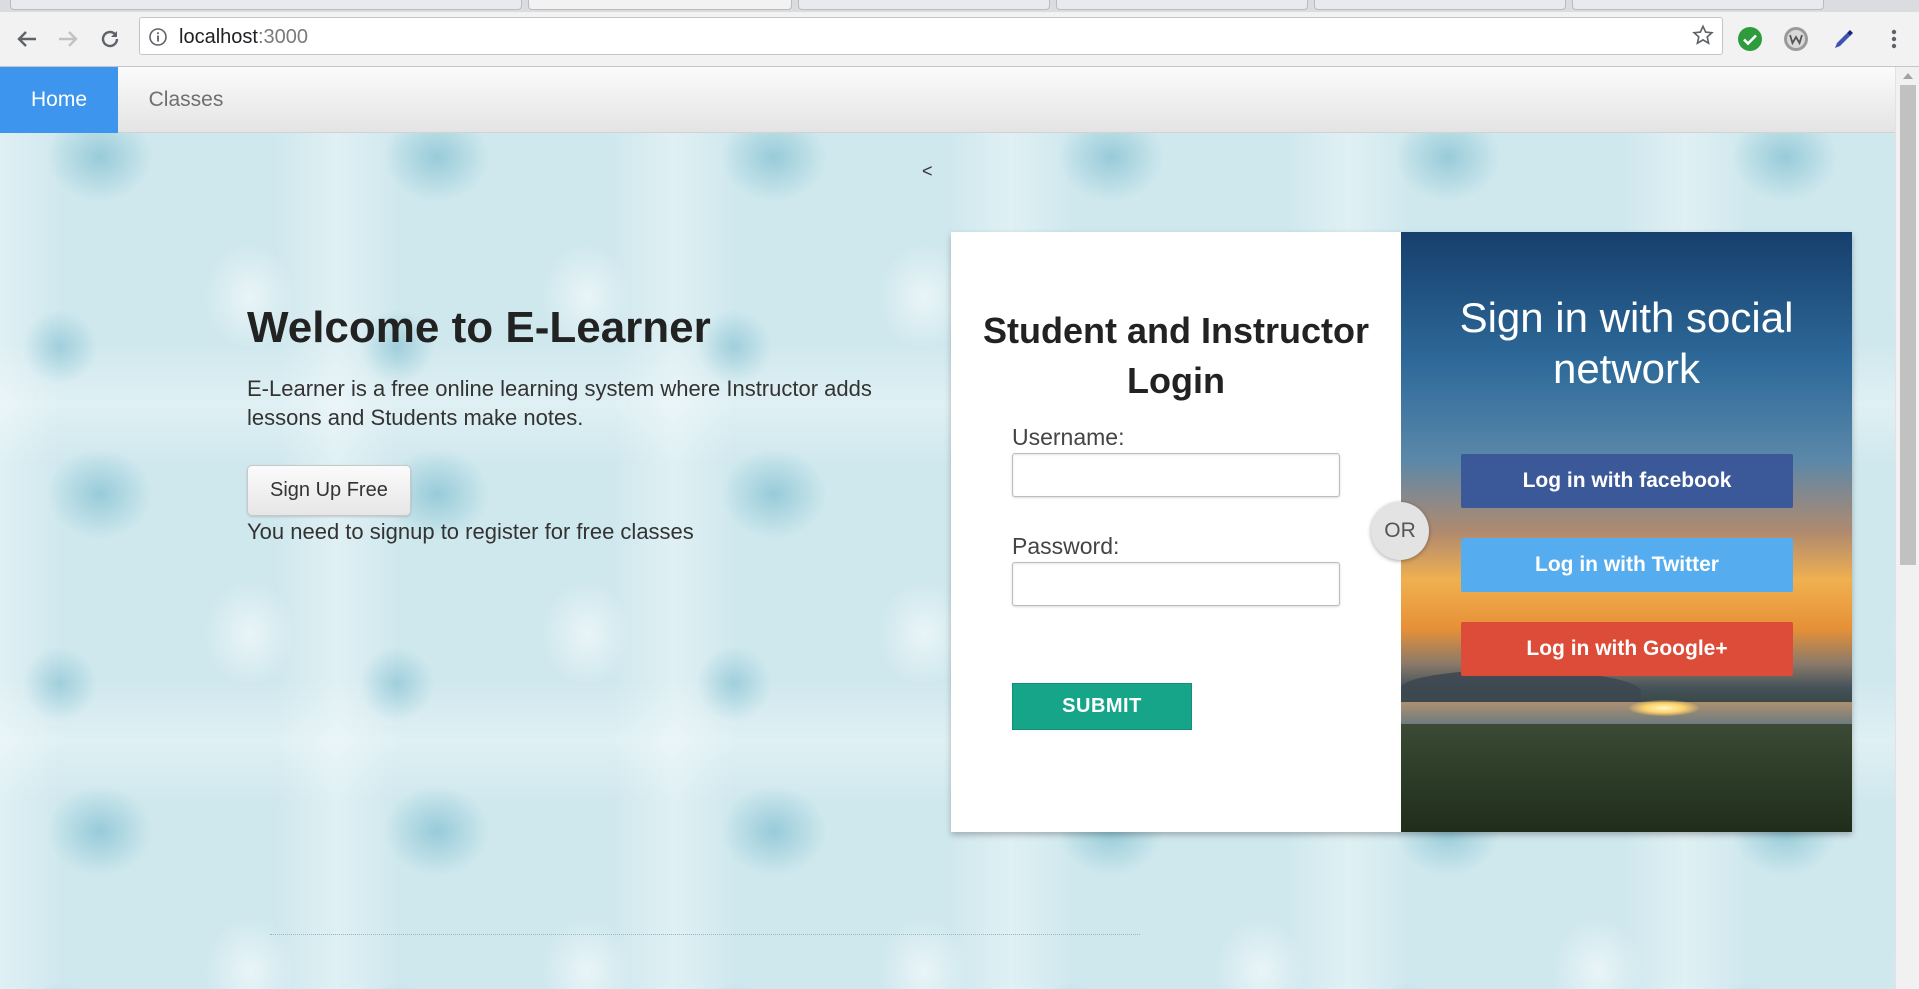  I want to click on scroll-up-arrow-icon, so click(1908, 76).